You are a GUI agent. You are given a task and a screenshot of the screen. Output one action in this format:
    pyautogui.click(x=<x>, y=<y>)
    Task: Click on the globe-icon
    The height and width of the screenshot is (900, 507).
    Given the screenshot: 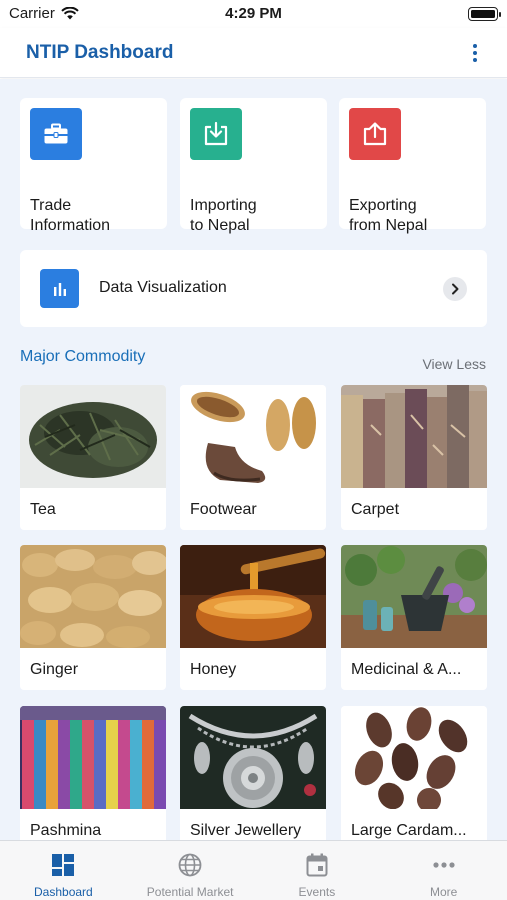 What is the action you would take?
    pyautogui.click(x=190, y=865)
    